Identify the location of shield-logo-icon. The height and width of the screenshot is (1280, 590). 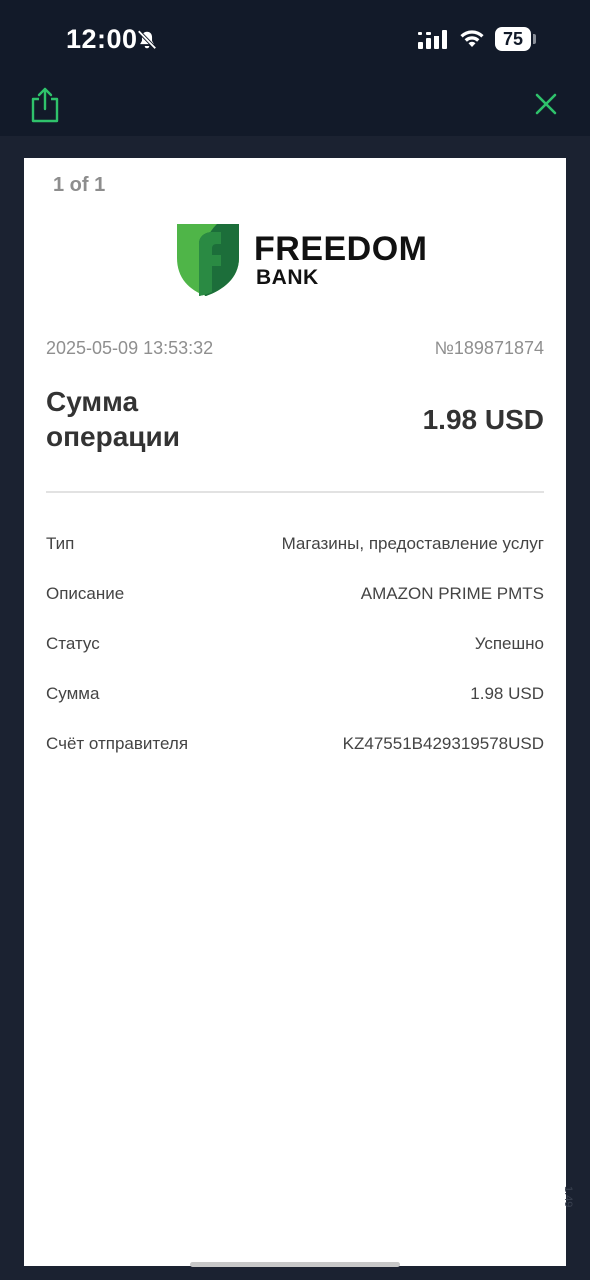
(208, 260).